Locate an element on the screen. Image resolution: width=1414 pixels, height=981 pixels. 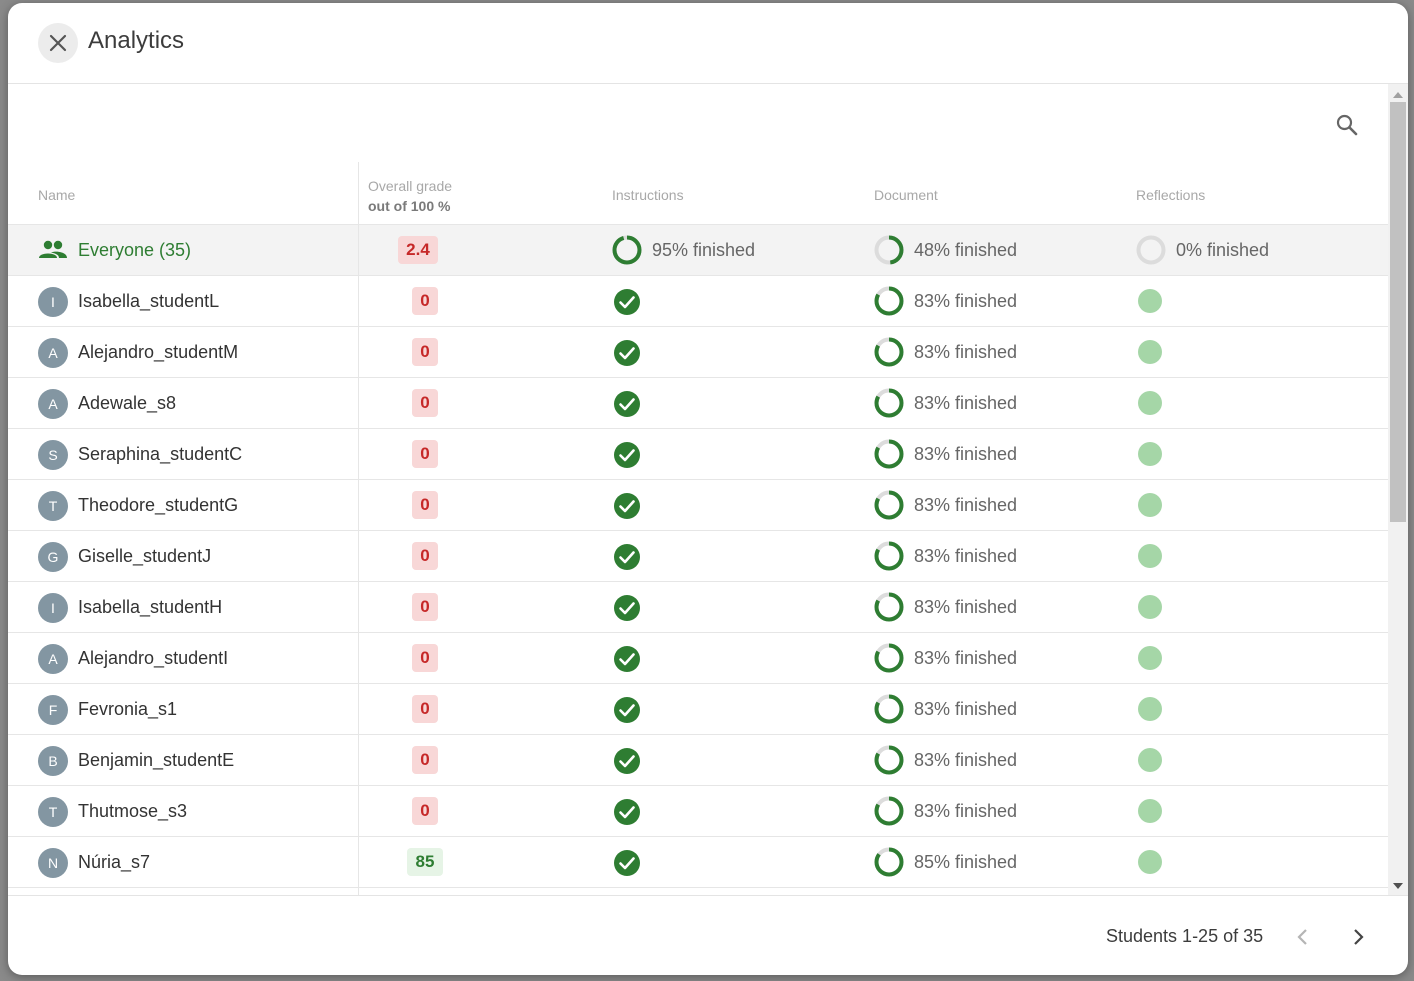
table-row: G Giselle_studentJ 0 83% finished is located at coordinates (698, 556).